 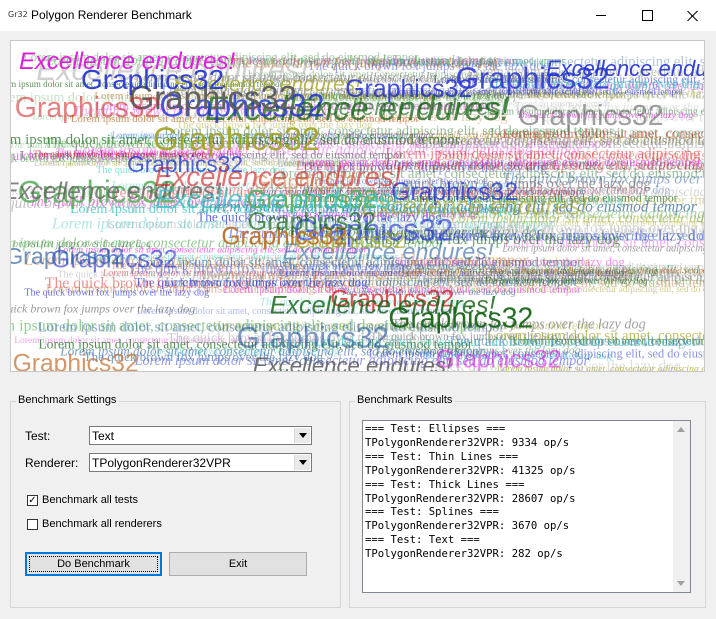 I want to click on scroll-up-icon, so click(x=681, y=429).